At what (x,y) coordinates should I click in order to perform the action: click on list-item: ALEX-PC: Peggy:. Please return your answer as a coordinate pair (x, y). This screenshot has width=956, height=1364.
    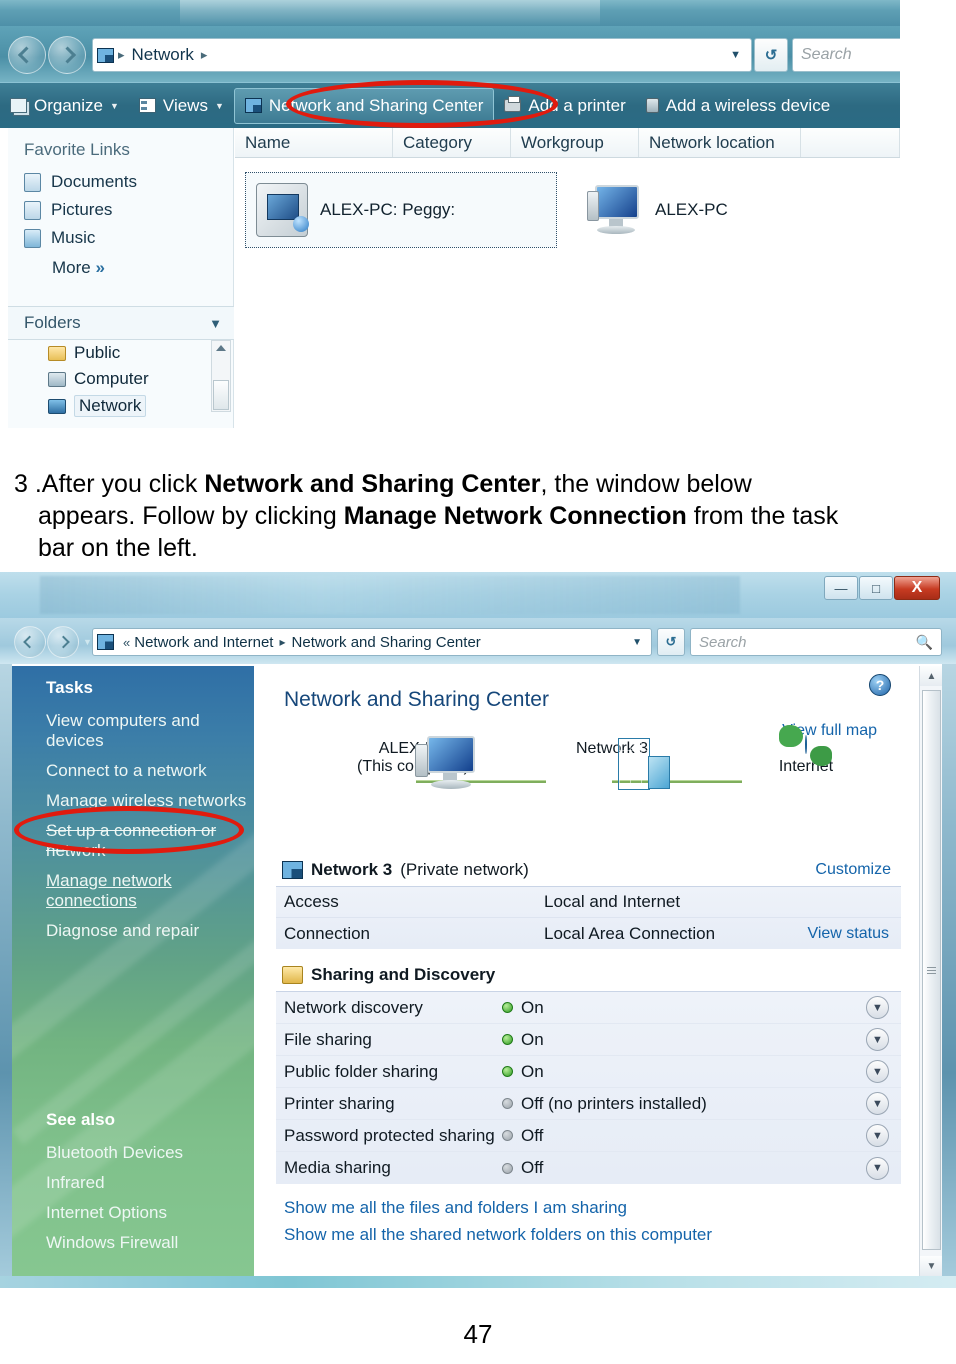
    Looking at the image, I should click on (401, 210).